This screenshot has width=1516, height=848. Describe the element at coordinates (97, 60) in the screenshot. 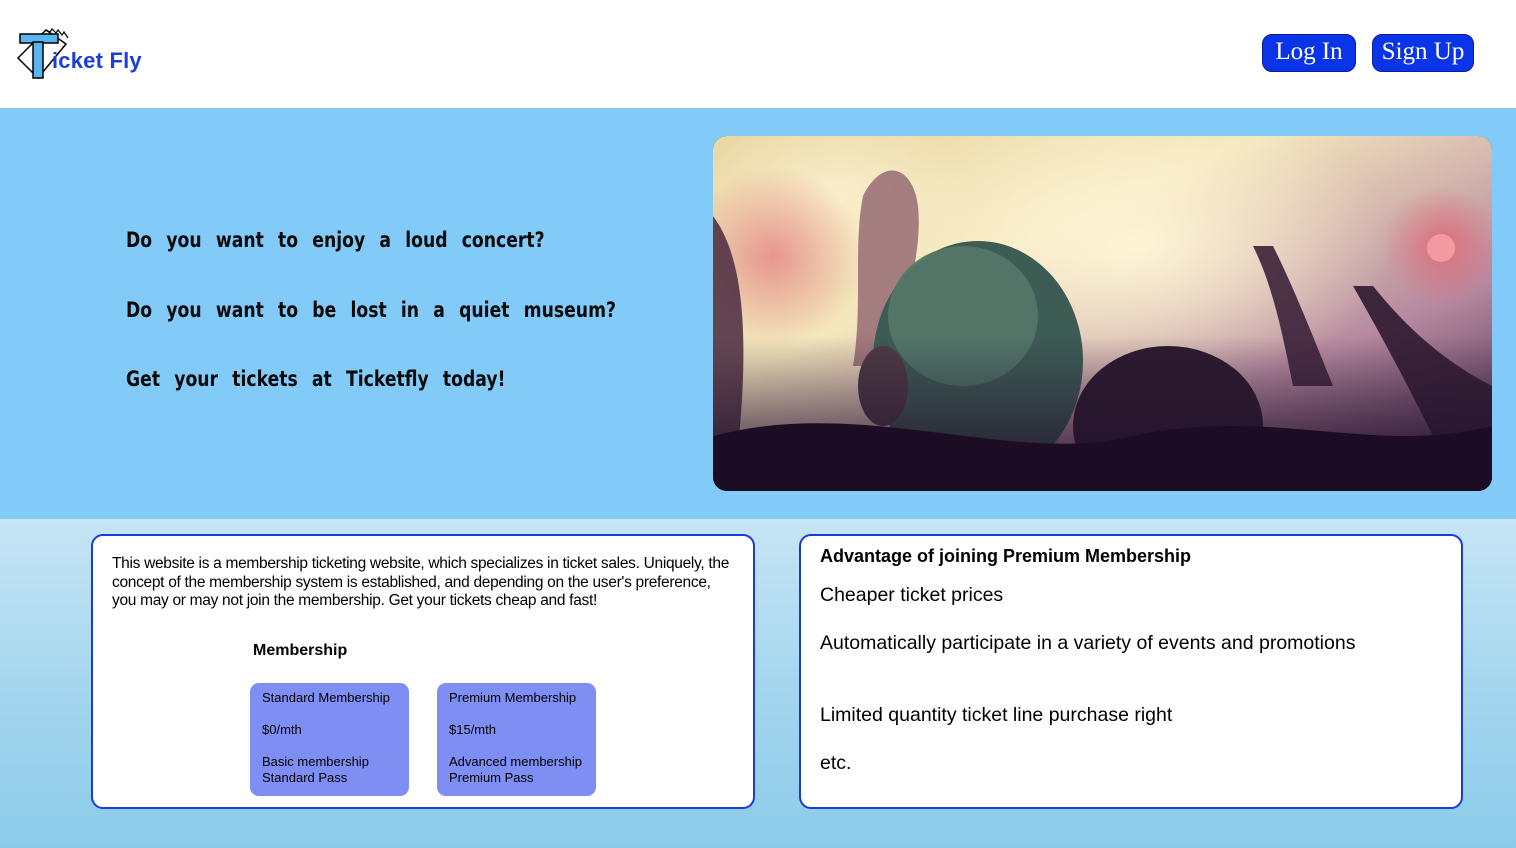

I see `logo-text: icket Fly` at that location.